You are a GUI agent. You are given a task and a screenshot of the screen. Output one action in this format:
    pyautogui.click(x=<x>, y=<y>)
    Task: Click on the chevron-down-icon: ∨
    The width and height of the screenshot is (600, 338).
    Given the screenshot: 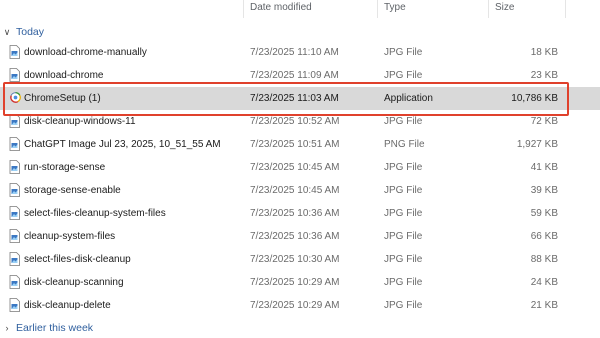 What is the action you would take?
    pyautogui.click(x=7, y=31)
    